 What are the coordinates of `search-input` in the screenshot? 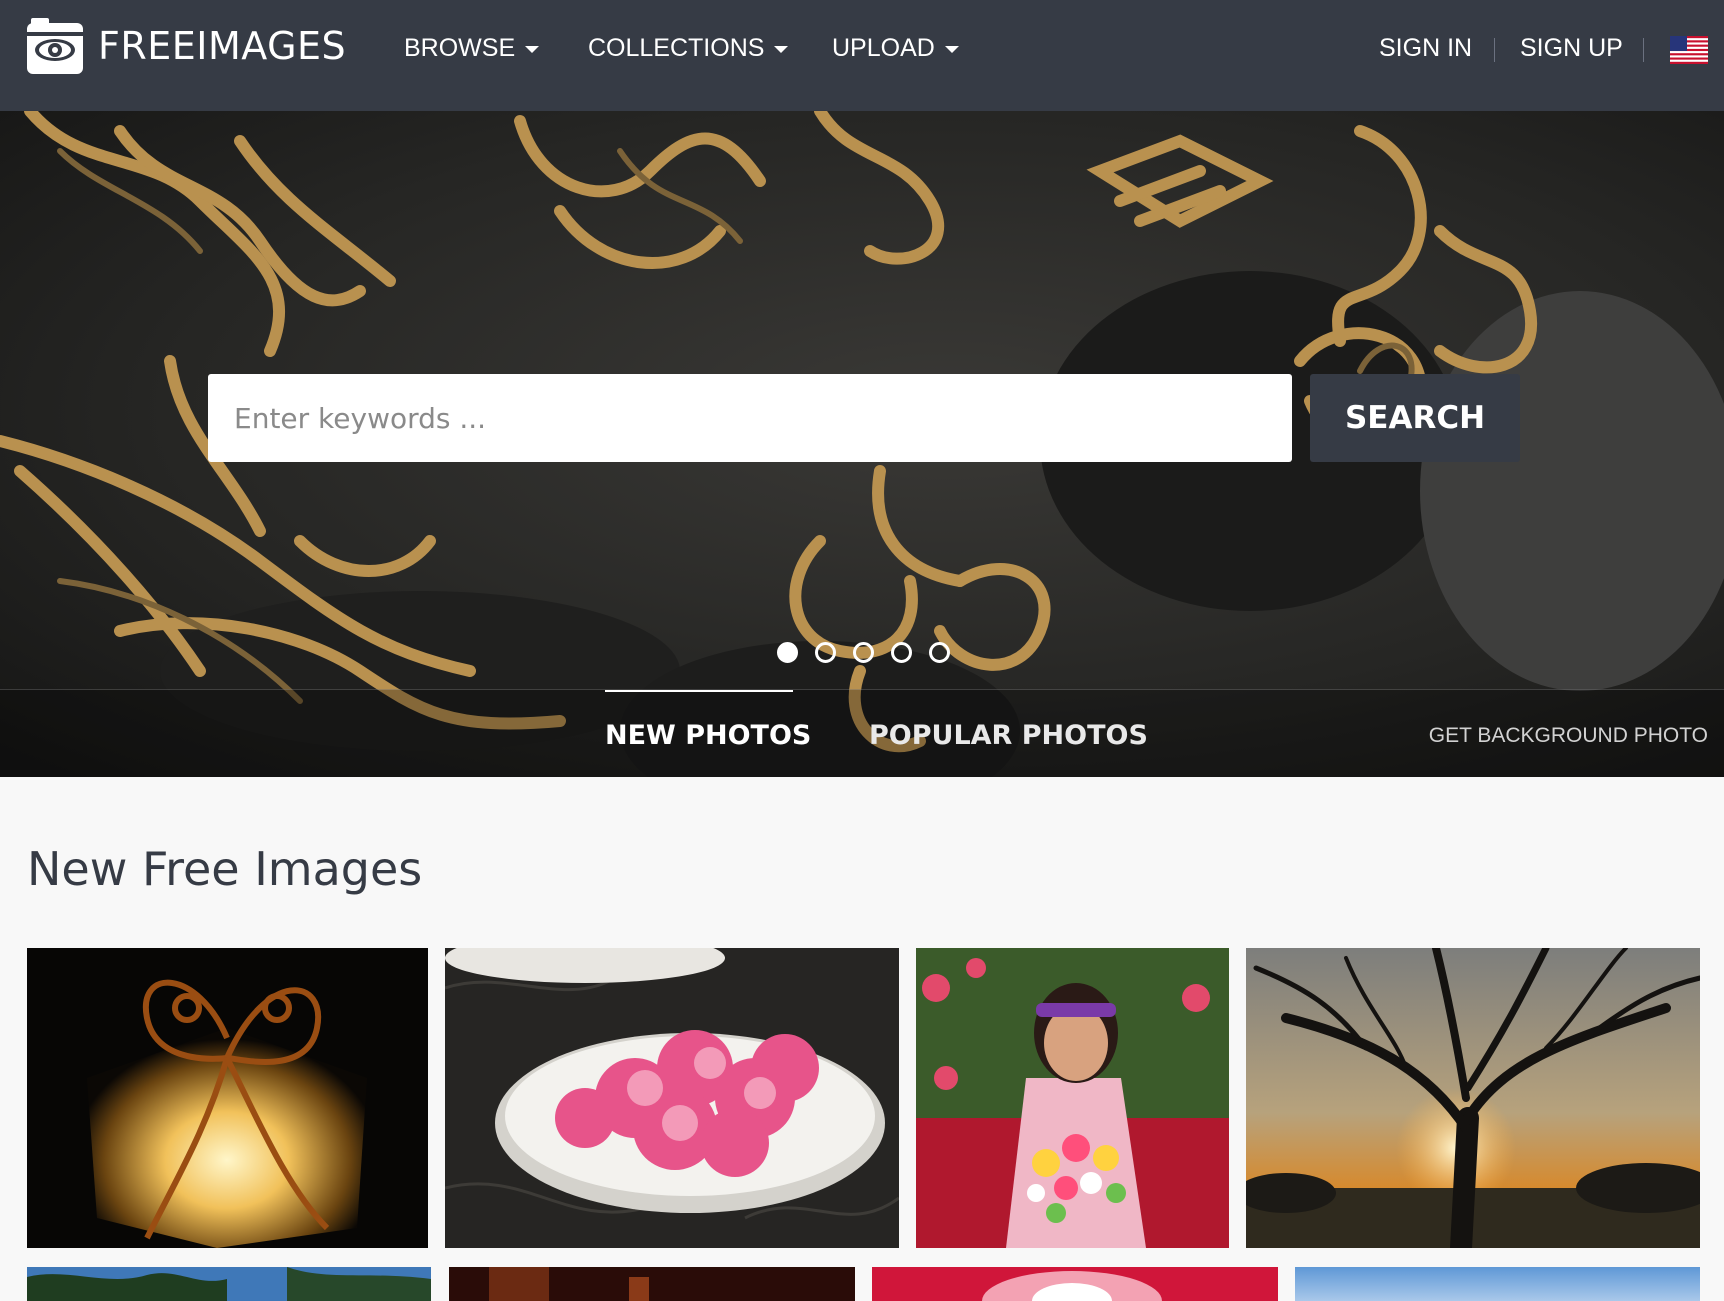 It's located at (750, 418).